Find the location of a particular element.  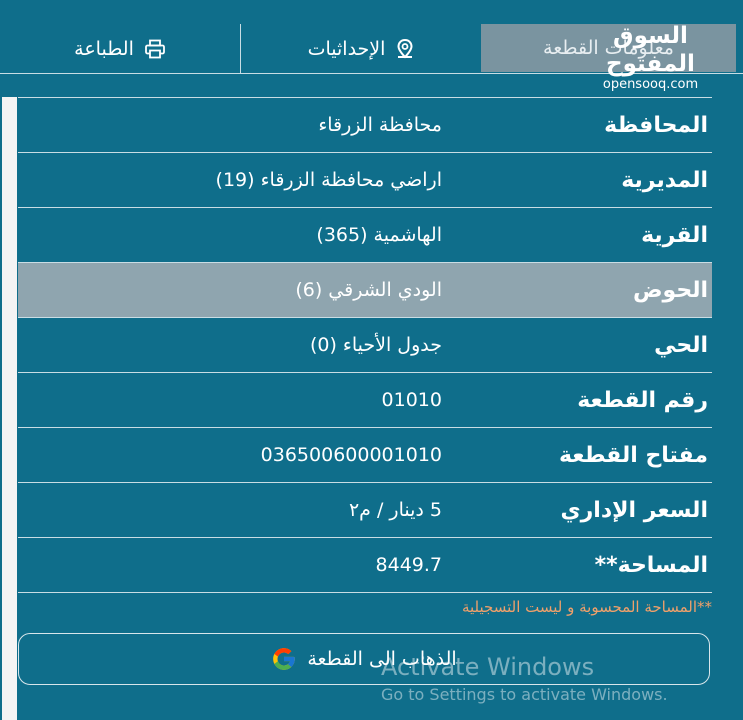

google-icon is located at coordinates (284, 659).